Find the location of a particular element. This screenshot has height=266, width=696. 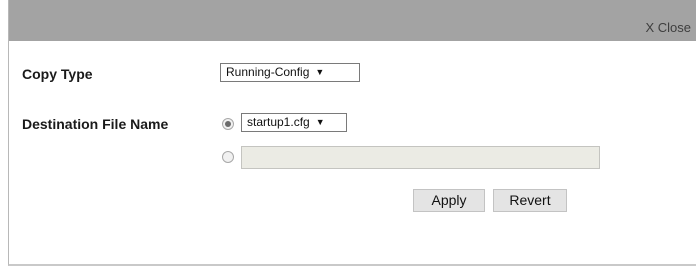

revert-button: Revert is located at coordinates (530, 200).